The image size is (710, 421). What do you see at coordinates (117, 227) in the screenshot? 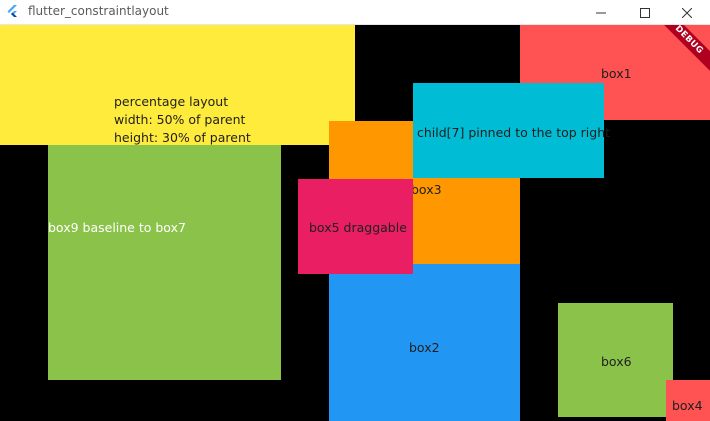
I see `box9-label: box9 baseline to box7` at bounding box center [117, 227].